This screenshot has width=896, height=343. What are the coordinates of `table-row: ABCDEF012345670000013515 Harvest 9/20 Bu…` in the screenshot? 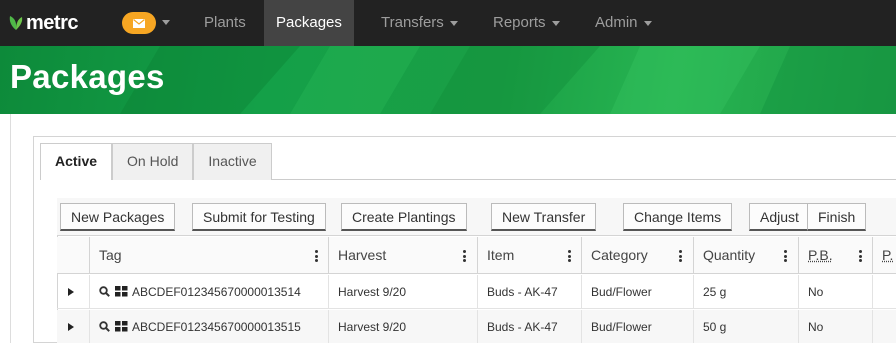 It's located at (476, 326).